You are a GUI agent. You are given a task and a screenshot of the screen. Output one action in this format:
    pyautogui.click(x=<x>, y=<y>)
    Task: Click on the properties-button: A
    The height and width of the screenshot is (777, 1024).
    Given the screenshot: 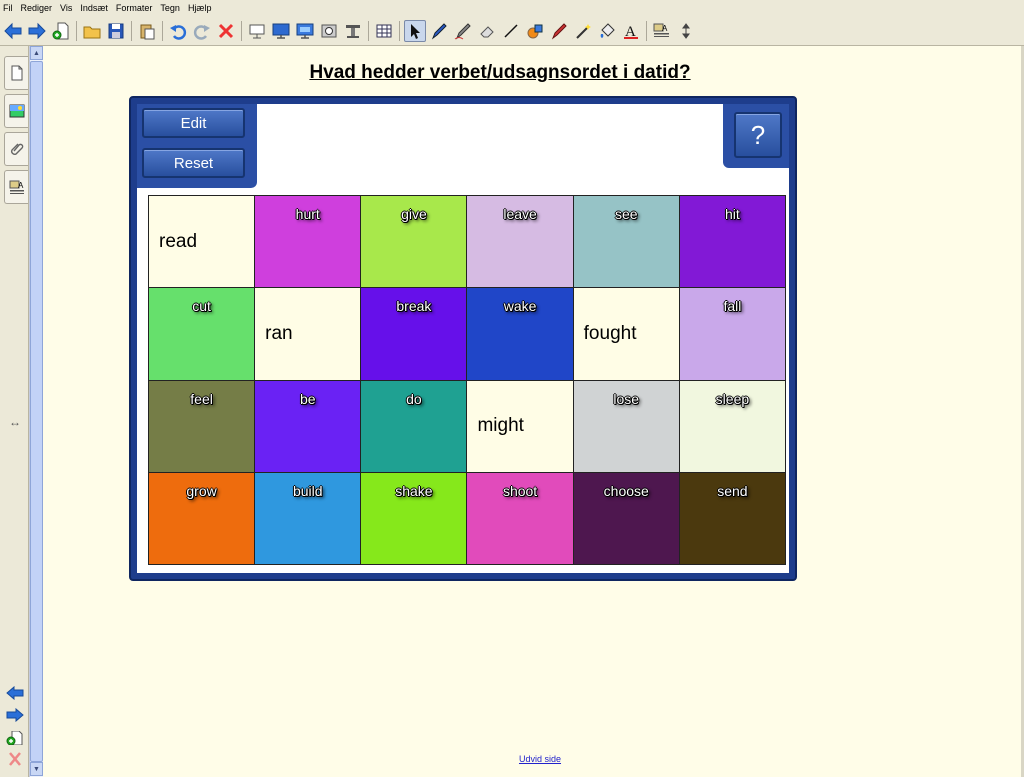 What is the action you would take?
    pyautogui.click(x=662, y=31)
    